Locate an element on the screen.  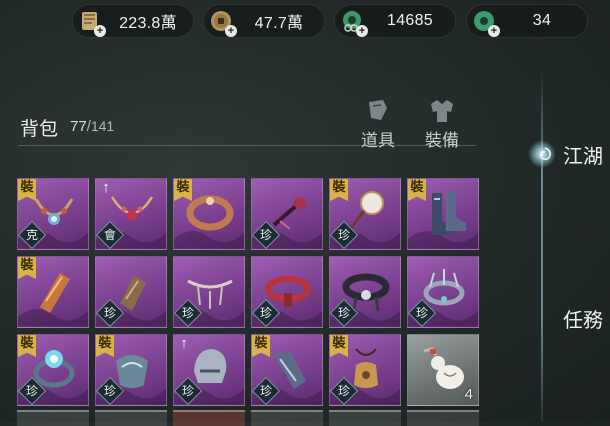
tab-equipment-label: 裝備 is located at coordinates (442, 140).